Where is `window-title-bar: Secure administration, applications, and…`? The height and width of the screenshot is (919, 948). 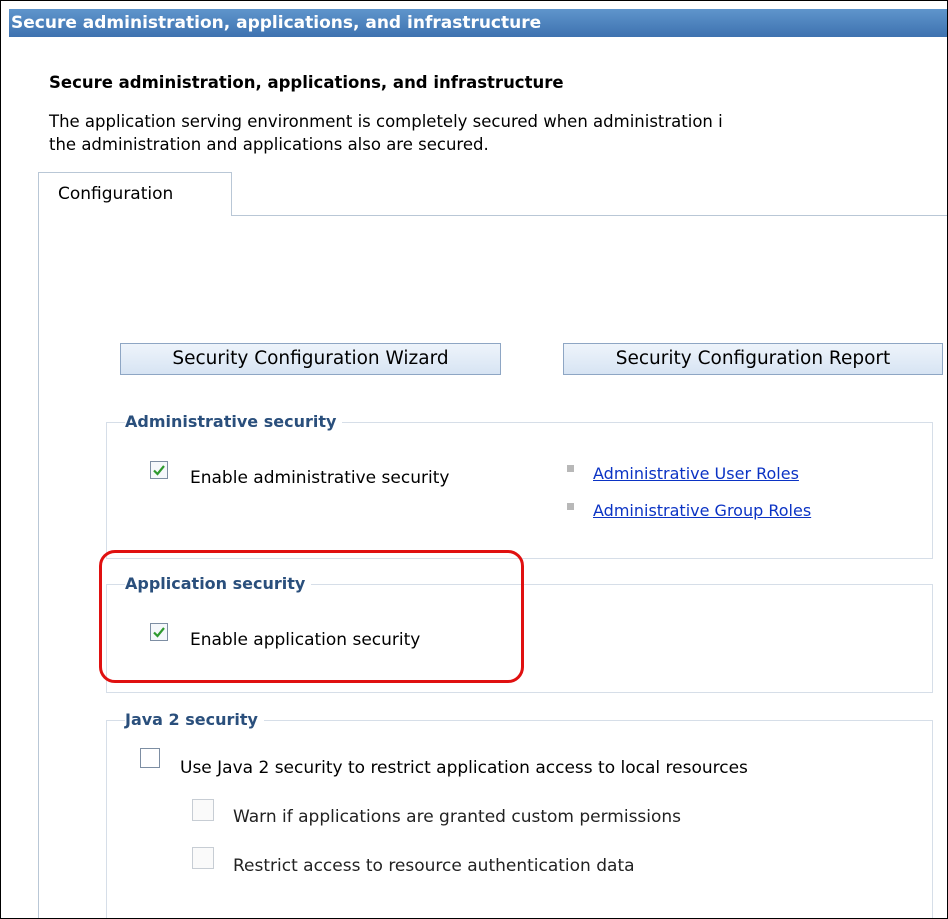
window-title-bar: Secure administration, applications, and… is located at coordinates (478, 23).